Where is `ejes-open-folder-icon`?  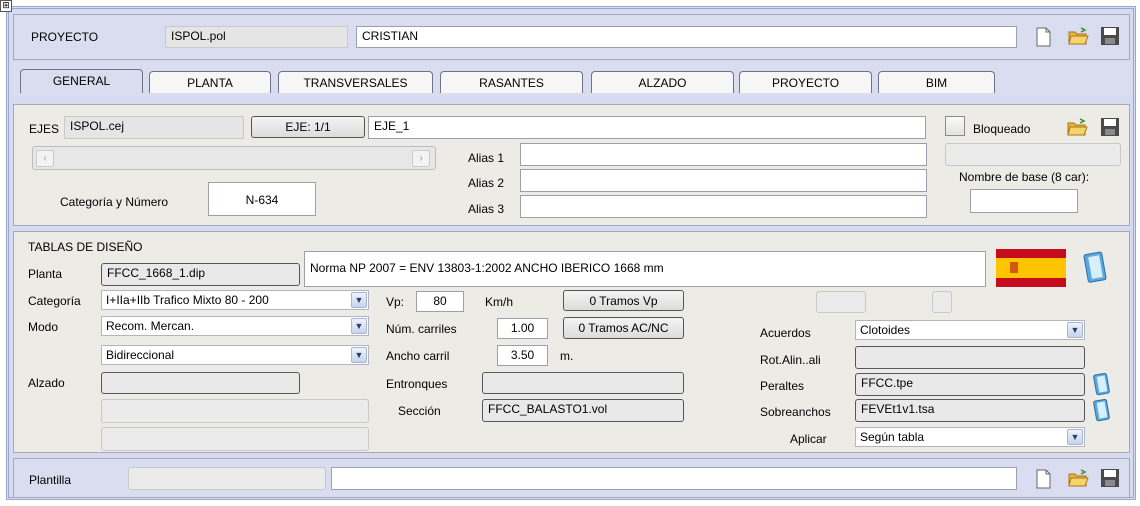 ejes-open-folder-icon is located at coordinates (1077, 127).